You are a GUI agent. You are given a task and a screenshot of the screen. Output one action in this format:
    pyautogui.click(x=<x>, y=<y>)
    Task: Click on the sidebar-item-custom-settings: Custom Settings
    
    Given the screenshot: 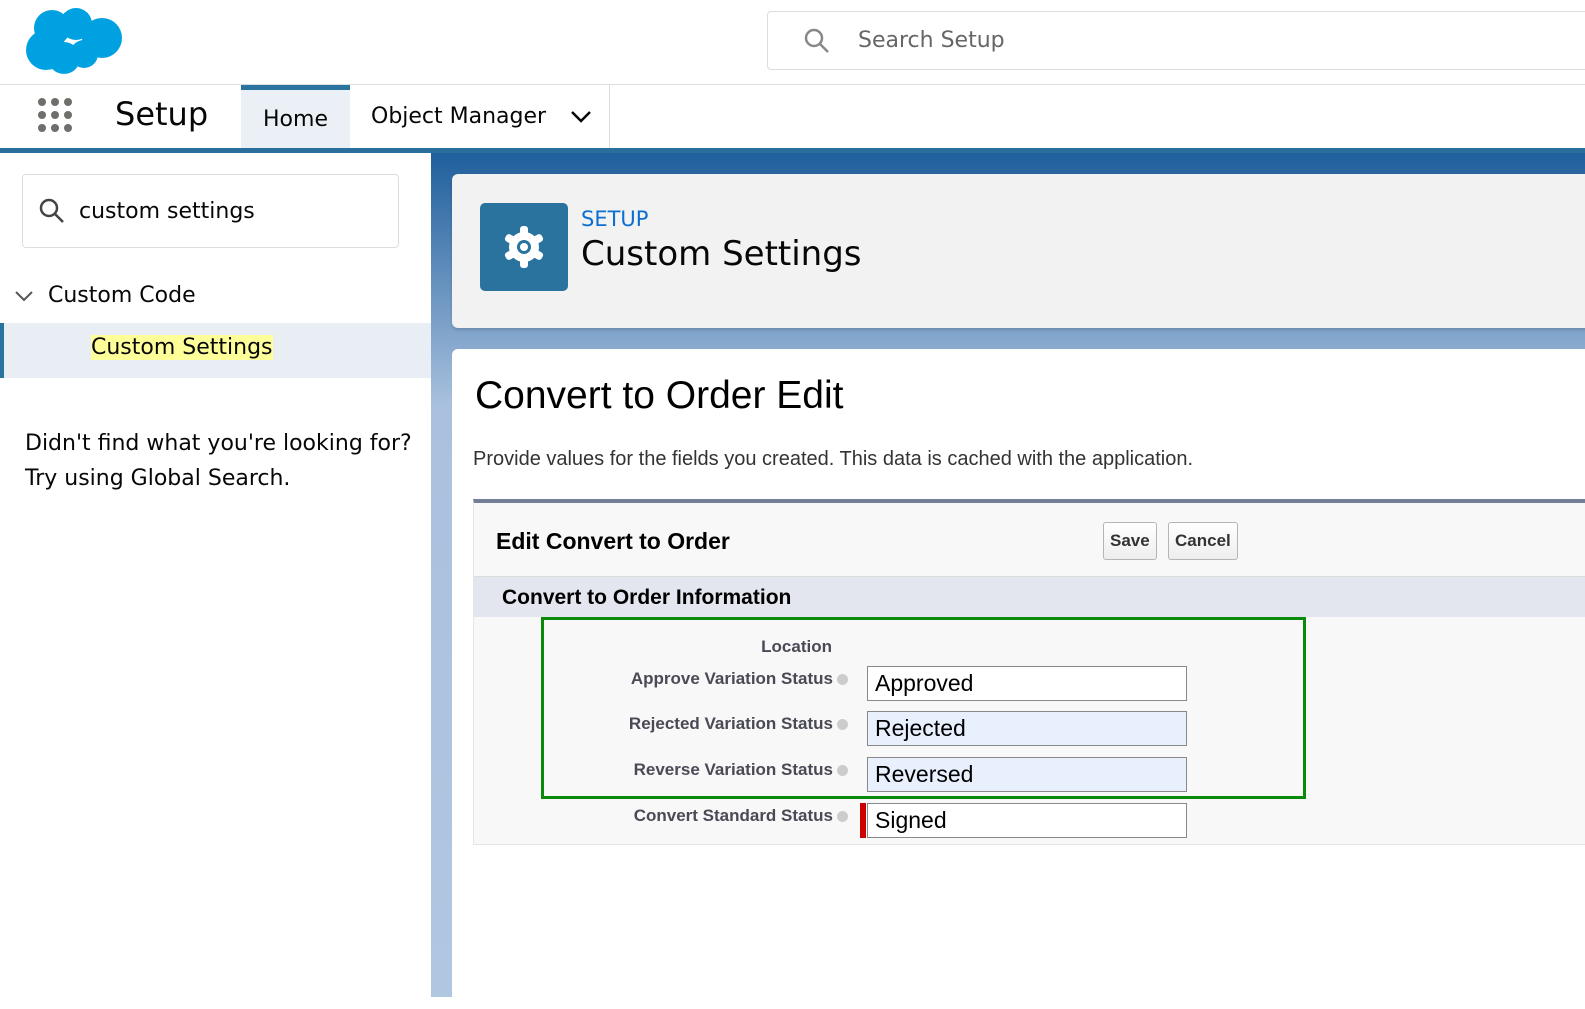 What is the action you would take?
    pyautogui.click(x=215, y=350)
    